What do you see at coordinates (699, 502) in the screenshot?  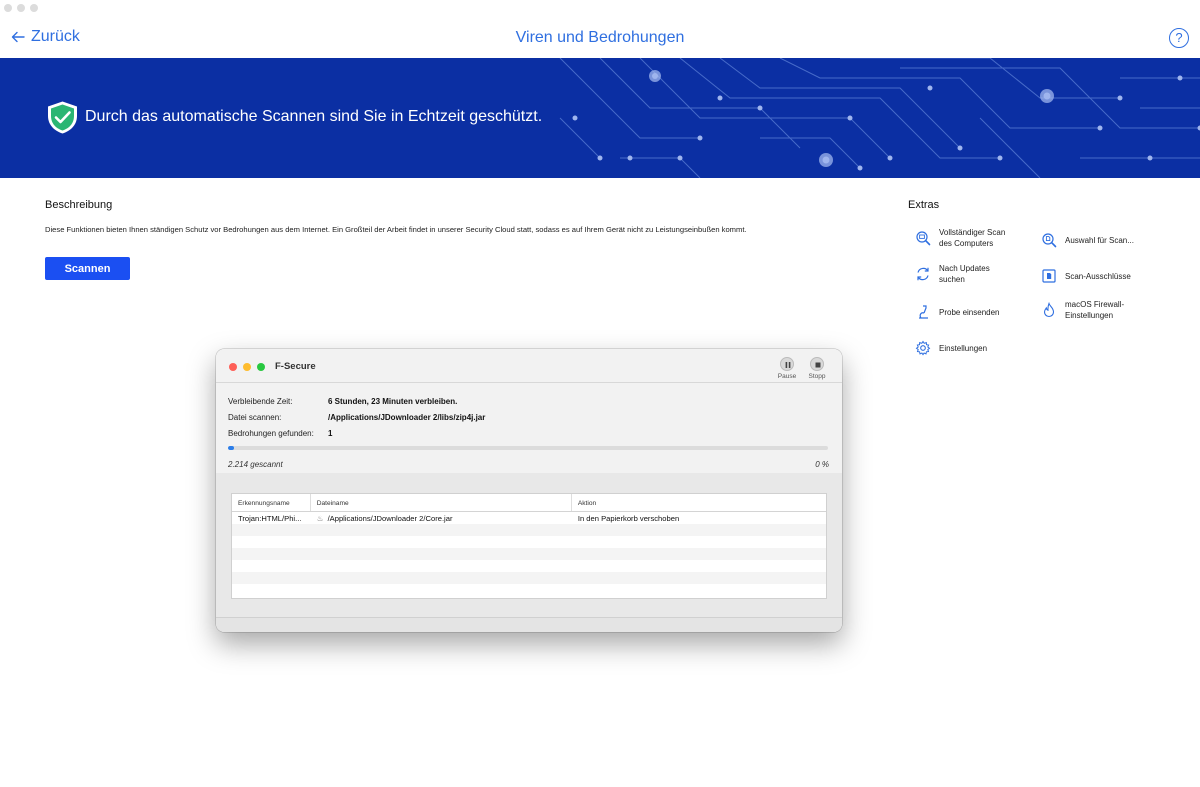 I see `column-header-action: Aktion` at bounding box center [699, 502].